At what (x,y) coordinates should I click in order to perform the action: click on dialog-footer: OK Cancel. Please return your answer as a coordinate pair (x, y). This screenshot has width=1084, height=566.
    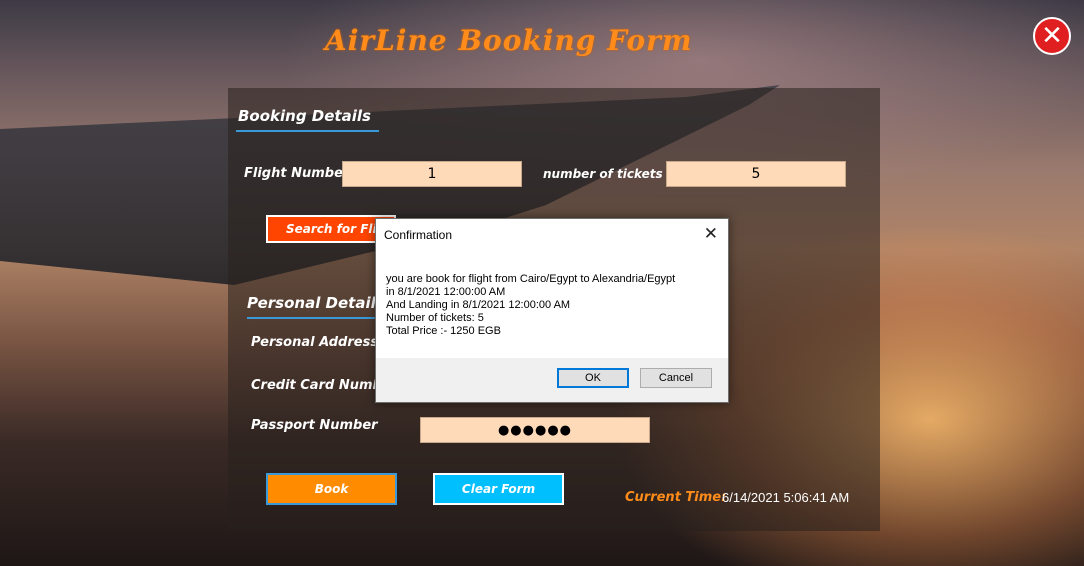
    Looking at the image, I should click on (552, 380).